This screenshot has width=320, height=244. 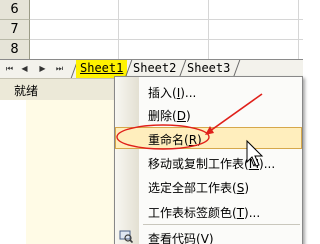 I want to click on status-text: 就绪, so click(x=26, y=91).